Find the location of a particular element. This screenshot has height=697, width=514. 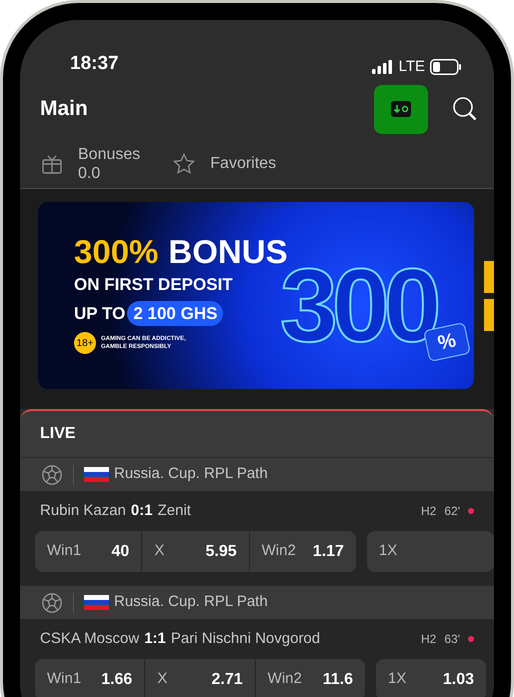

search-icon is located at coordinates (465, 109).